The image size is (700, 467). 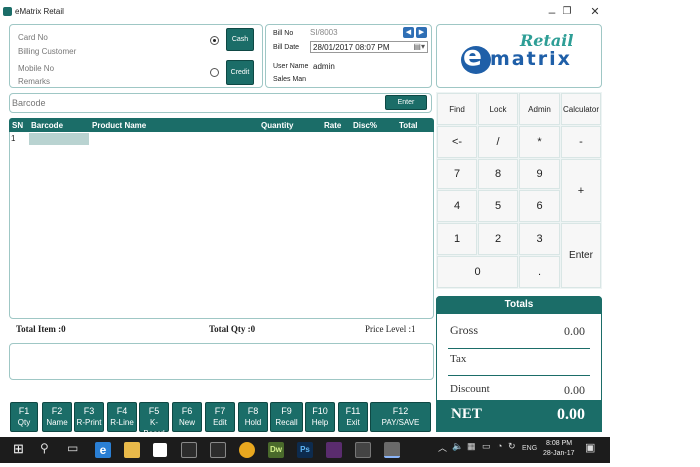 I want to click on function-key-f10: F10 Help, so click(x=320, y=417).